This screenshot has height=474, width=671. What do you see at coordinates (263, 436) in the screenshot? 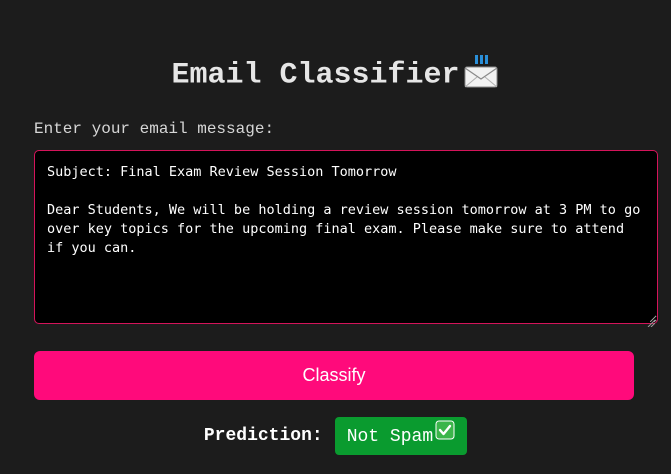
I see `prediction-label: Prediction:` at bounding box center [263, 436].